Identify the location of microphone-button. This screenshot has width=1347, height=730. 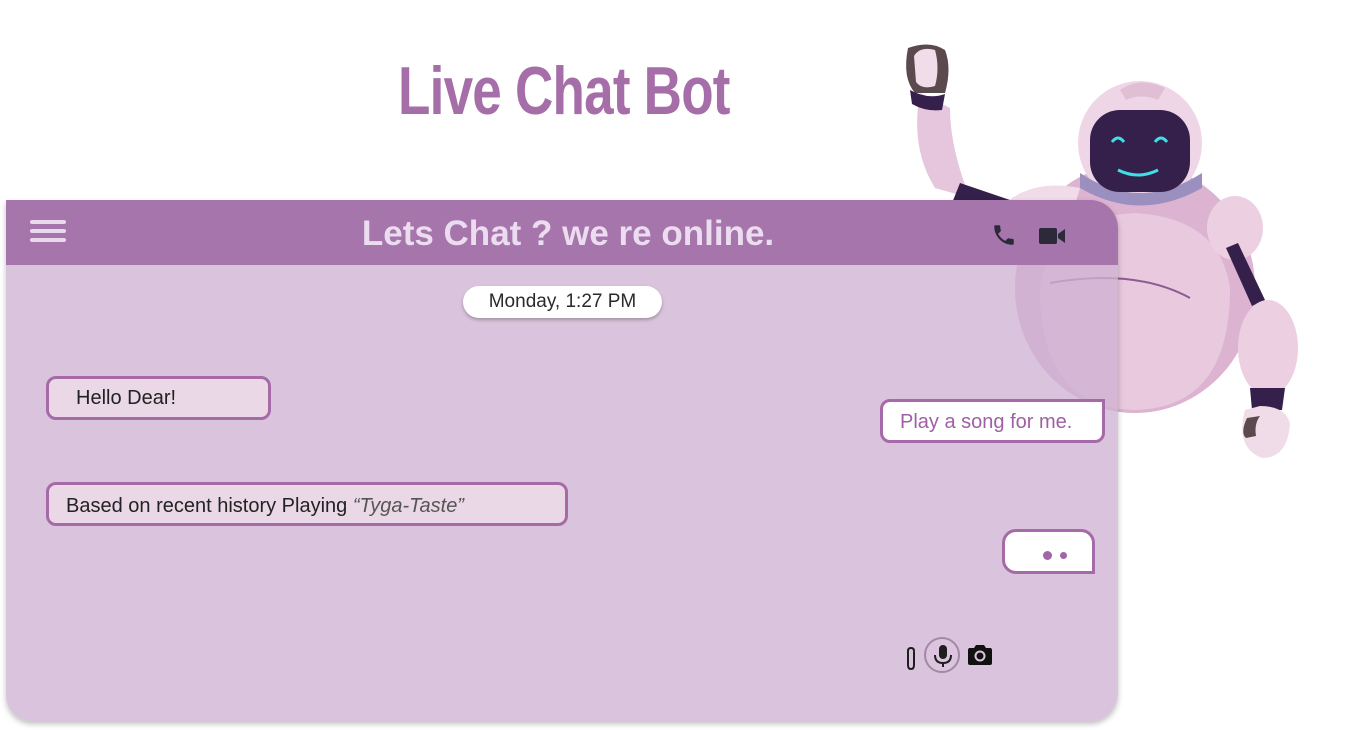
(942, 655).